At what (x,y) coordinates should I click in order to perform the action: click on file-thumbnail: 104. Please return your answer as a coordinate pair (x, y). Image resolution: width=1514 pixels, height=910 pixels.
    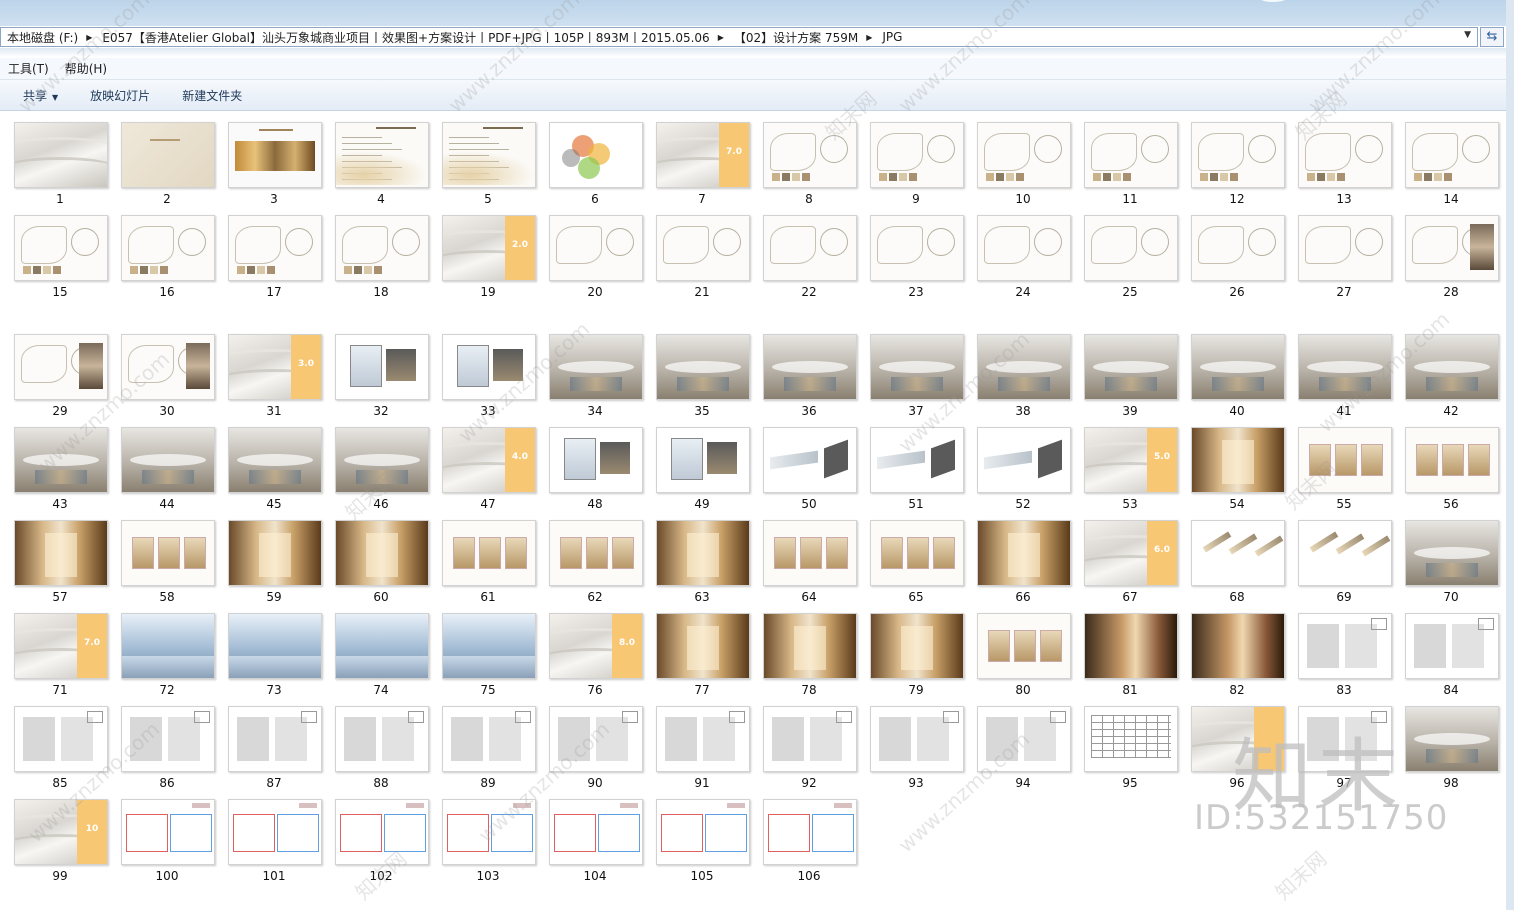
    Looking at the image, I should click on (597, 841).